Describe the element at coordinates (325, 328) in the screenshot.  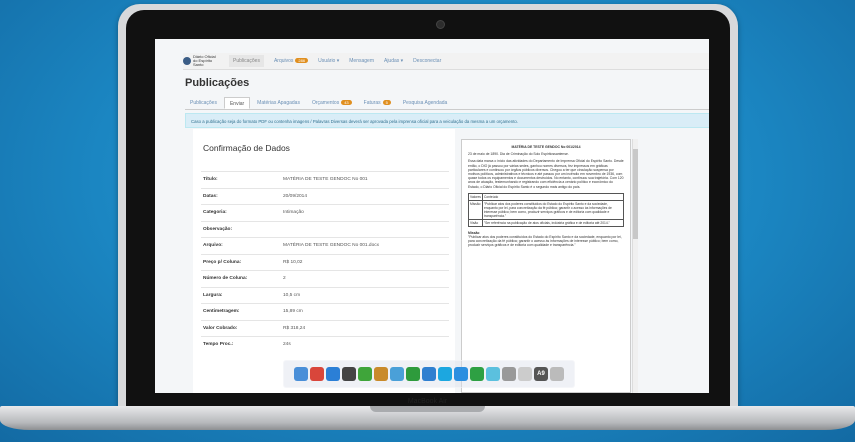
I see `table-row: Valor Cobrado: R$ 318,24` at that location.